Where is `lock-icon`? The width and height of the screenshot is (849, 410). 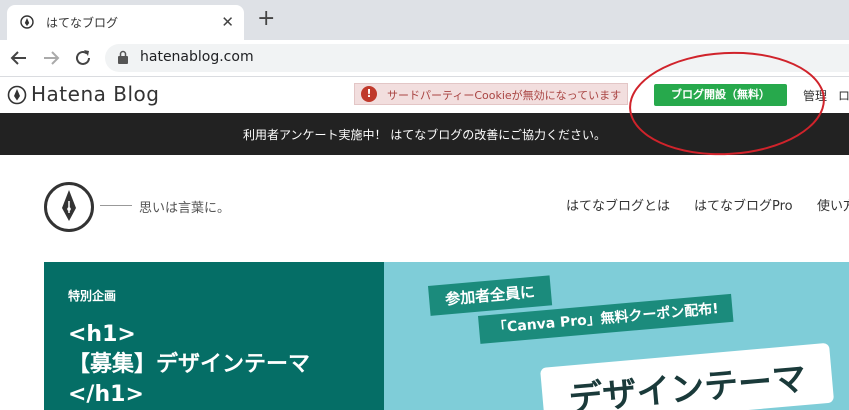 lock-icon is located at coordinates (123, 57).